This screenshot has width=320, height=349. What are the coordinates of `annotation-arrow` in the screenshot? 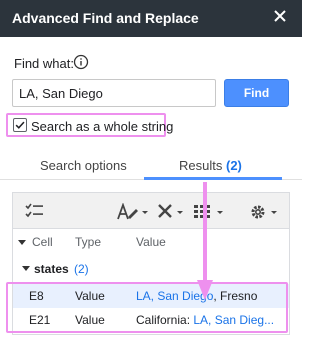 It's located at (205, 241).